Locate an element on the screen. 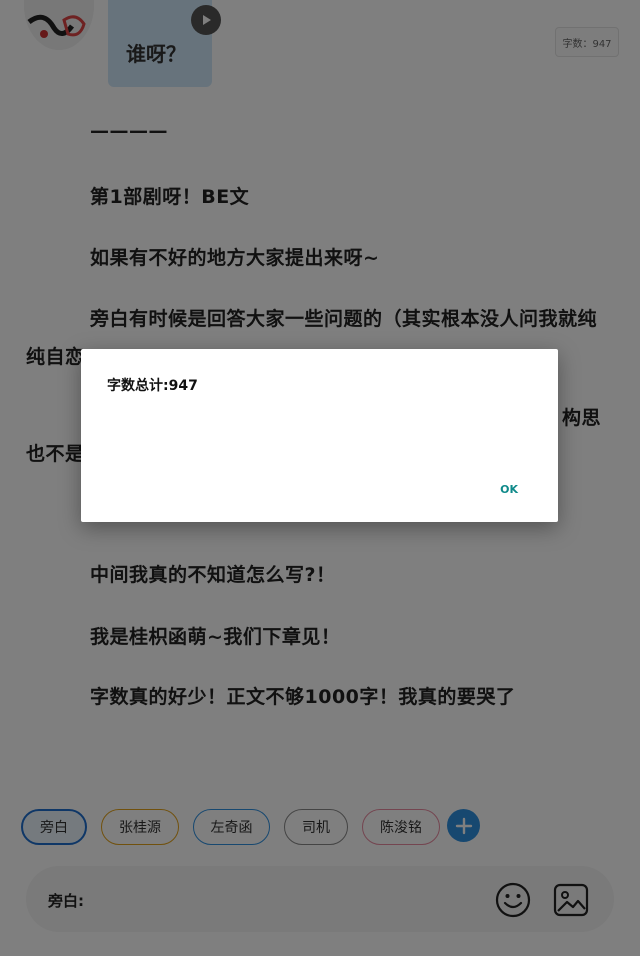 The height and width of the screenshot is (956, 640). dialog-message: 字数总计:947 is located at coordinates (152, 386).